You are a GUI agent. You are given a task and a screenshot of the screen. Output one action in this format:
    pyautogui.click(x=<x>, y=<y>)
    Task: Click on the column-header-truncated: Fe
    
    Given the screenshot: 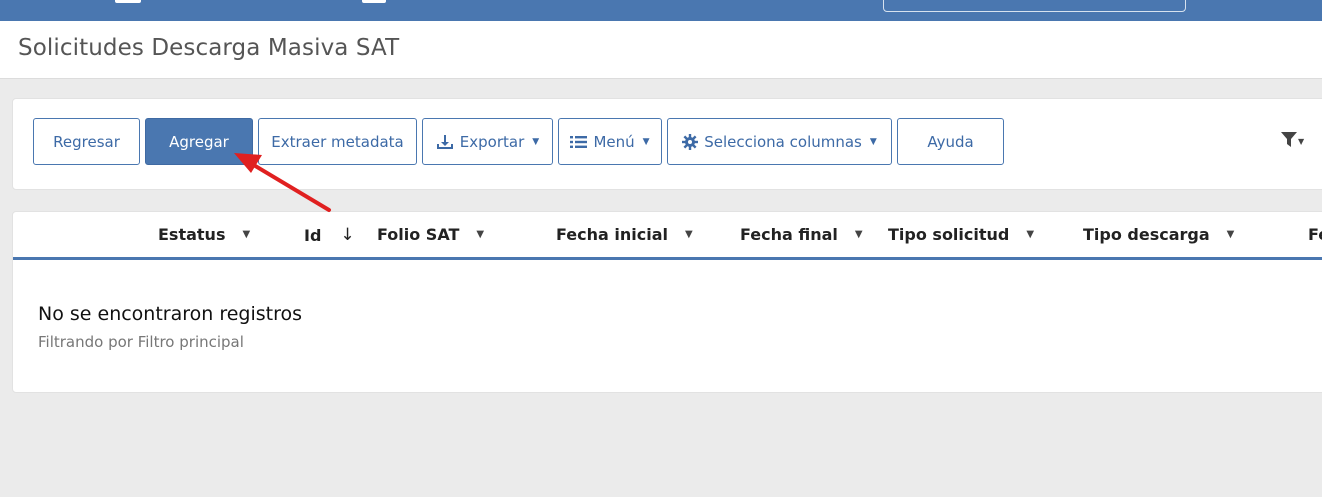 What is the action you would take?
    pyautogui.click(x=1315, y=234)
    